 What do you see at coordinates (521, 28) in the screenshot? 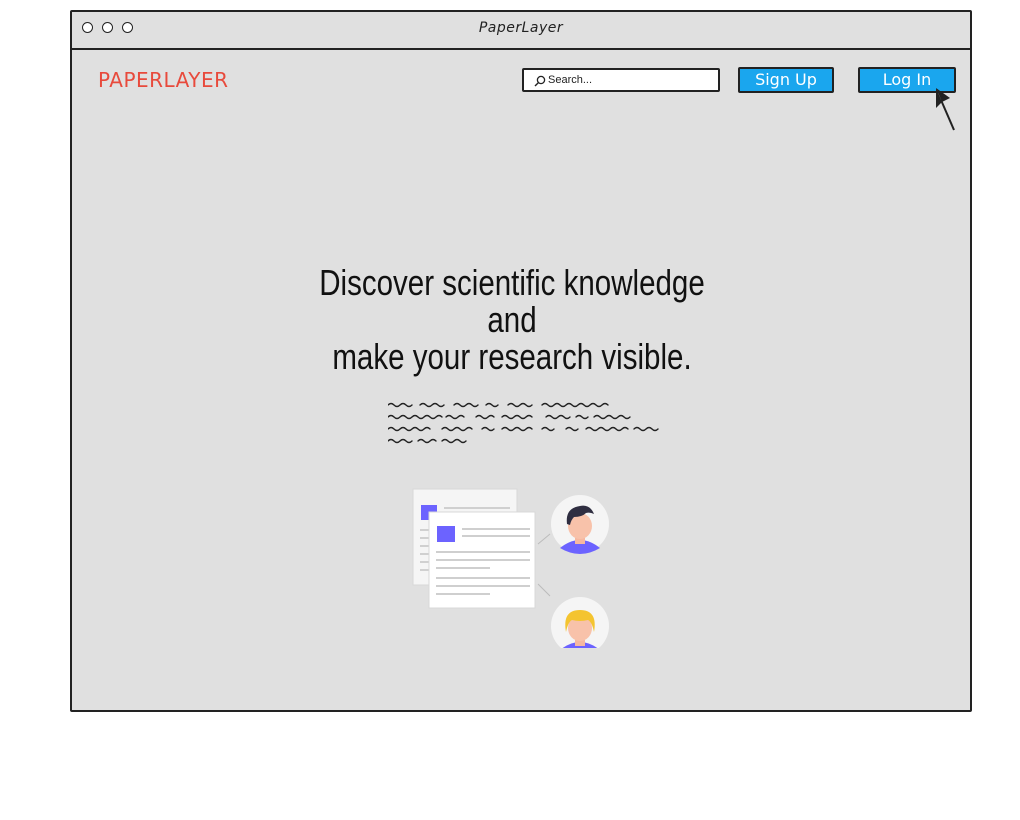
I see `window-title: PaperLayer` at bounding box center [521, 28].